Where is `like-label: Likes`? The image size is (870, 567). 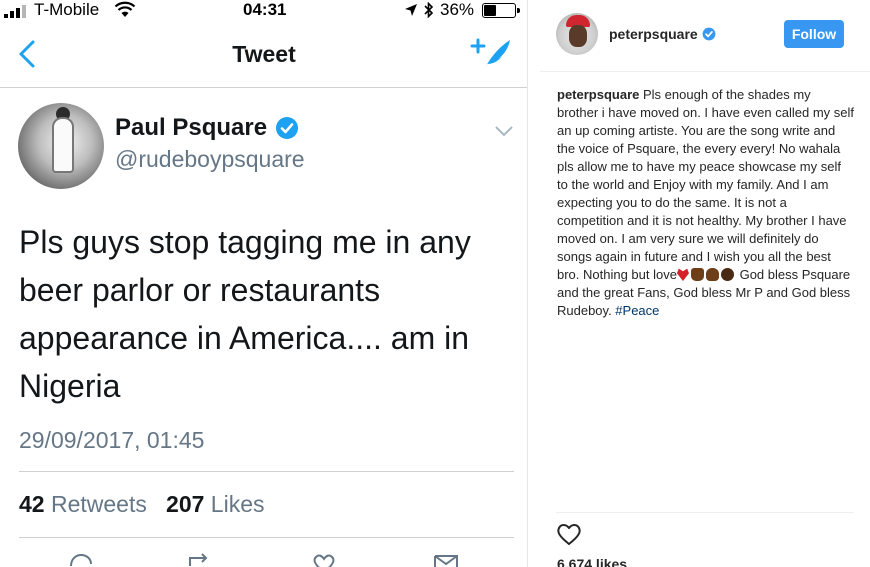 like-label: Likes is located at coordinates (237, 504).